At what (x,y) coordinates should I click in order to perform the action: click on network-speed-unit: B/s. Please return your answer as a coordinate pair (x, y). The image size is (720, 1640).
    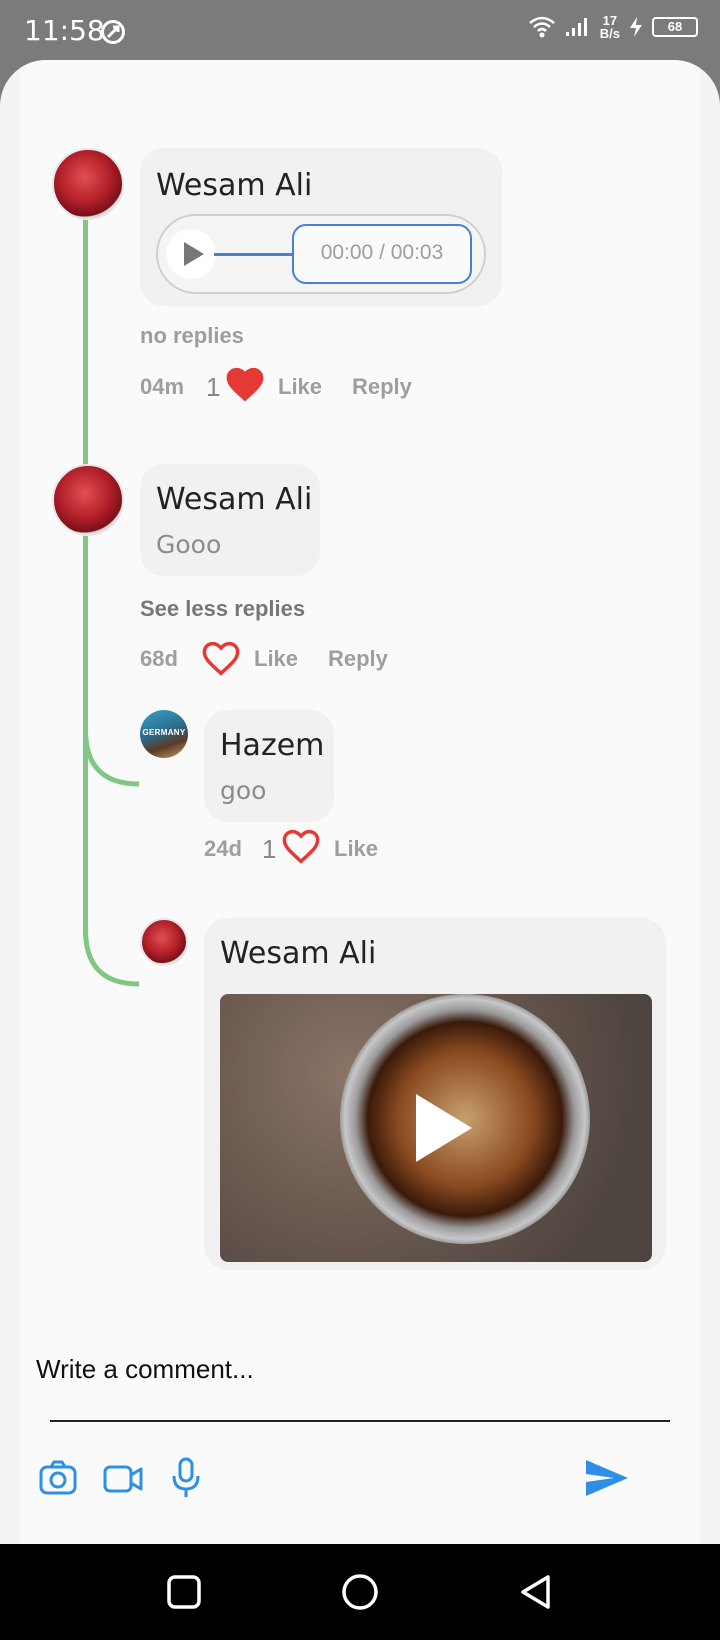
    Looking at the image, I should click on (609, 33).